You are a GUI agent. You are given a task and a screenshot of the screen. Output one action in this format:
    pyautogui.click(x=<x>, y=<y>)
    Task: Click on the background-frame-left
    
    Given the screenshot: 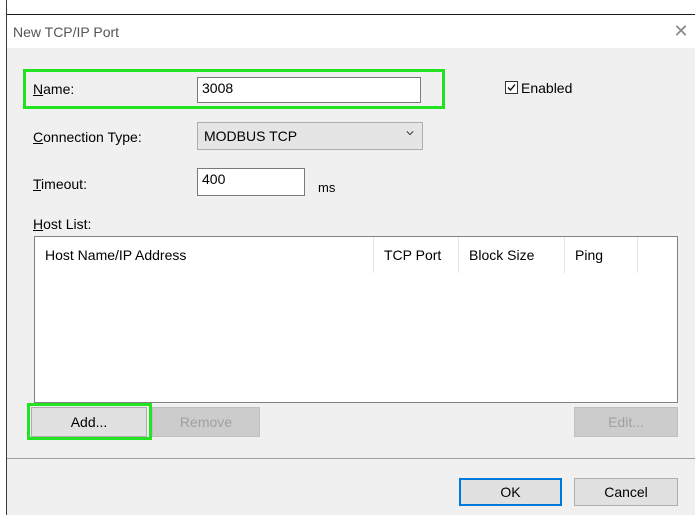 What is the action you would take?
    pyautogui.click(x=3, y=257)
    